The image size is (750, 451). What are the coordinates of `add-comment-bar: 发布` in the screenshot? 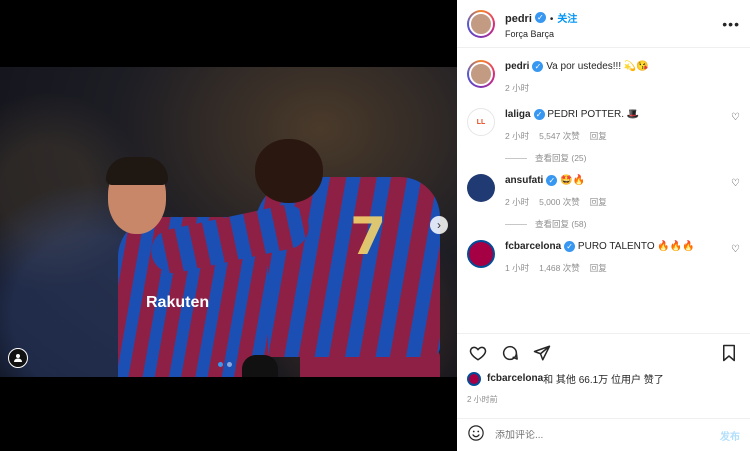 It's located at (603, 434).